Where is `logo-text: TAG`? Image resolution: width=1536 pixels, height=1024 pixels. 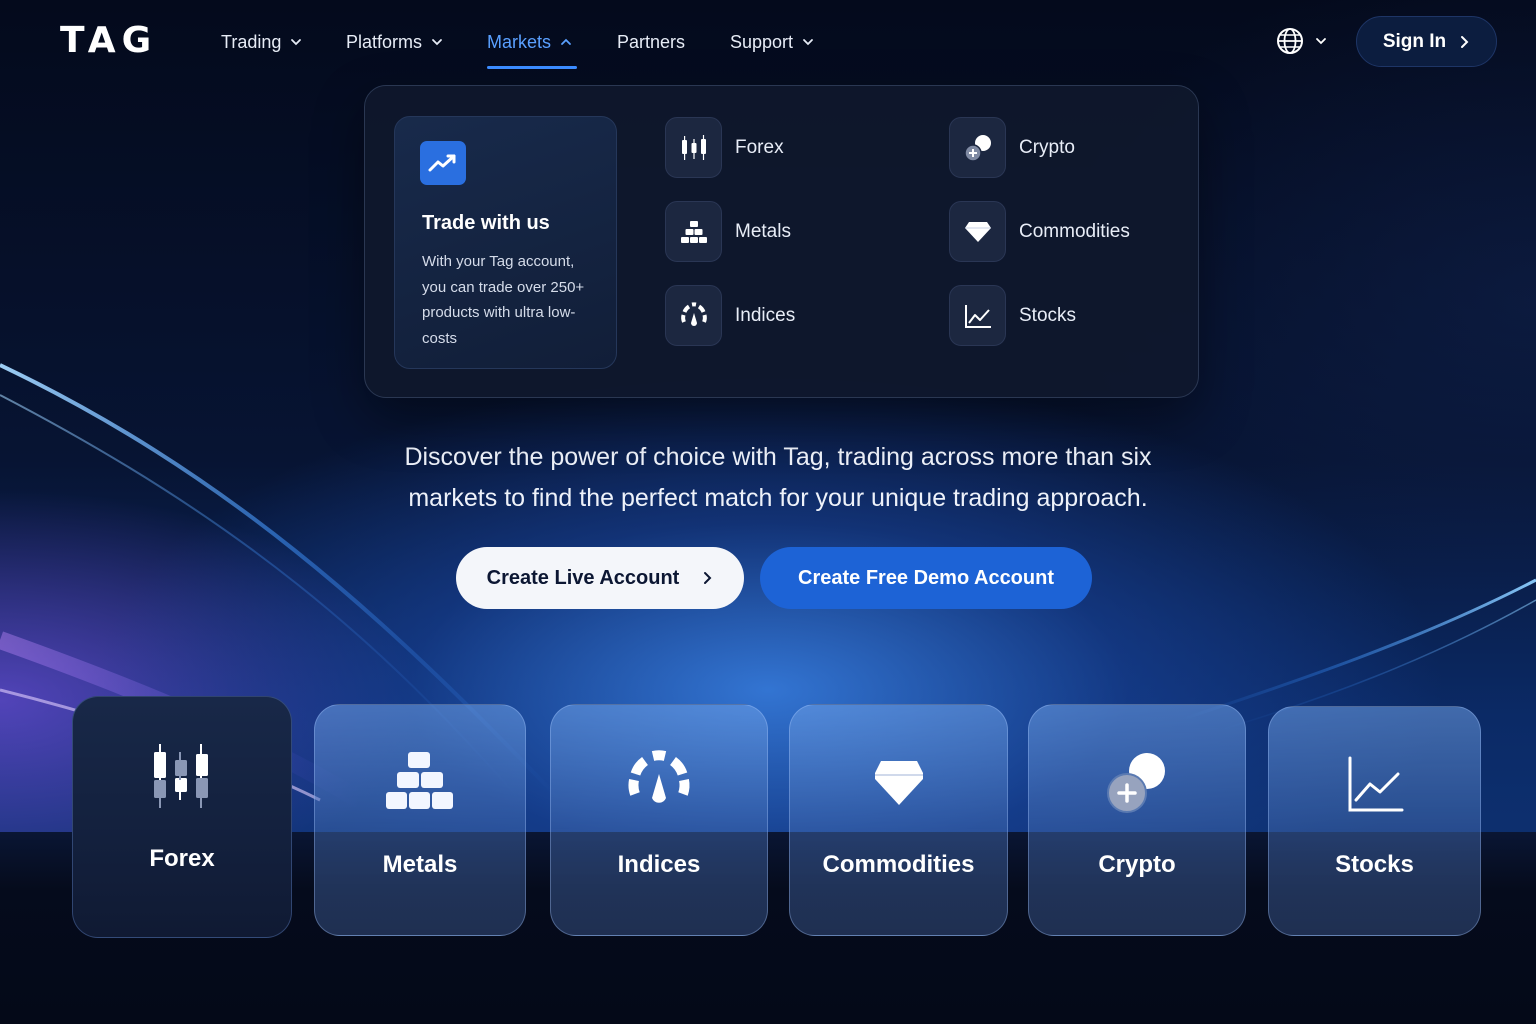 logo-text: TAG is located at coordinates (109, 40).